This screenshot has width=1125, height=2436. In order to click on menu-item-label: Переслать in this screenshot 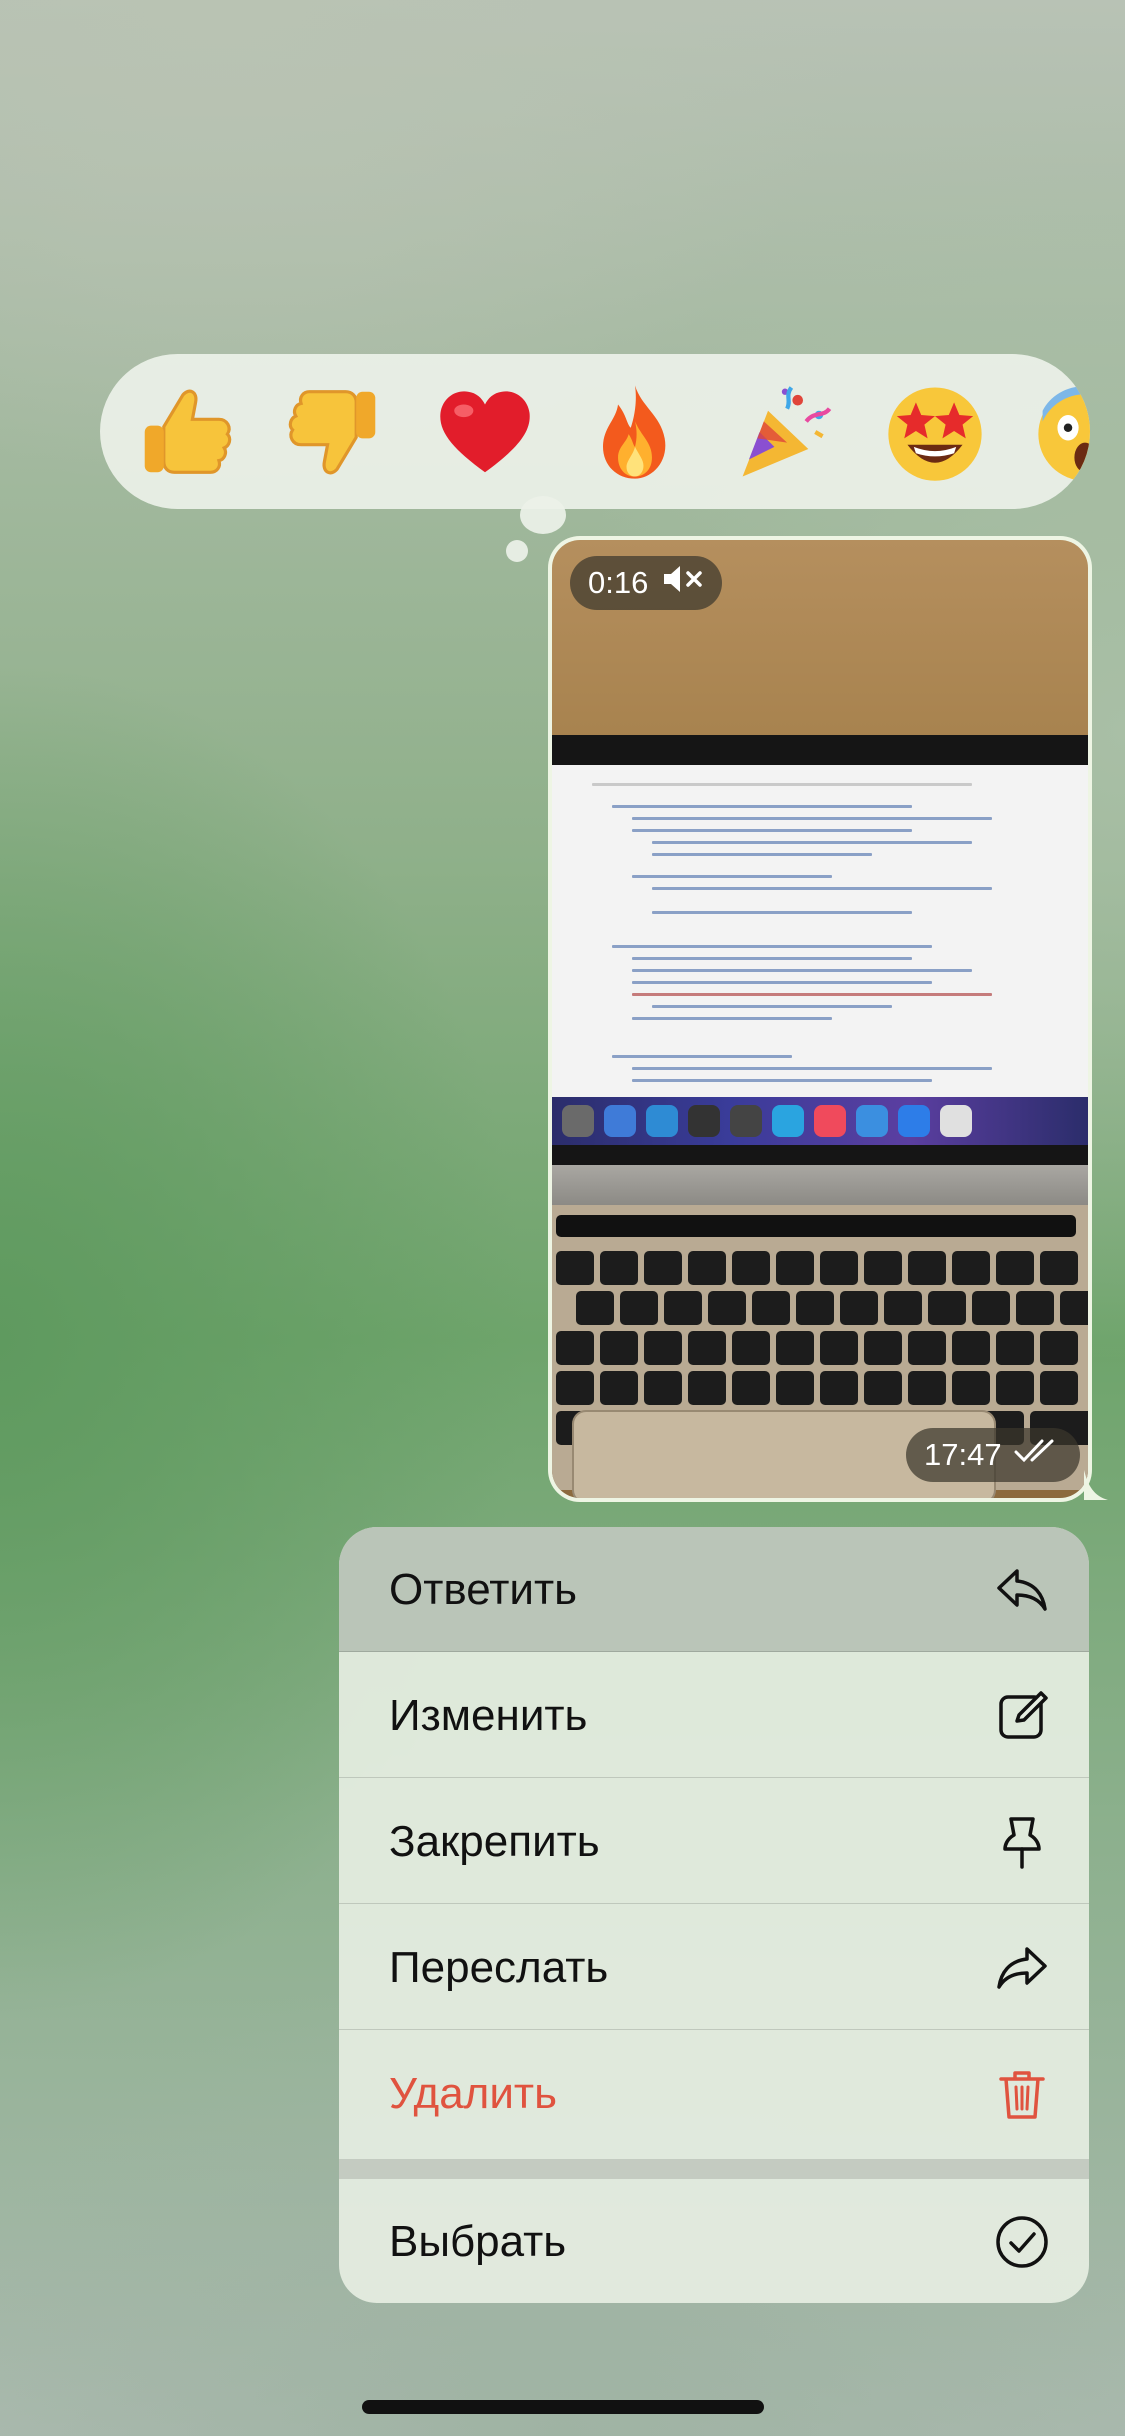, I will do `click(499, 1967)`.